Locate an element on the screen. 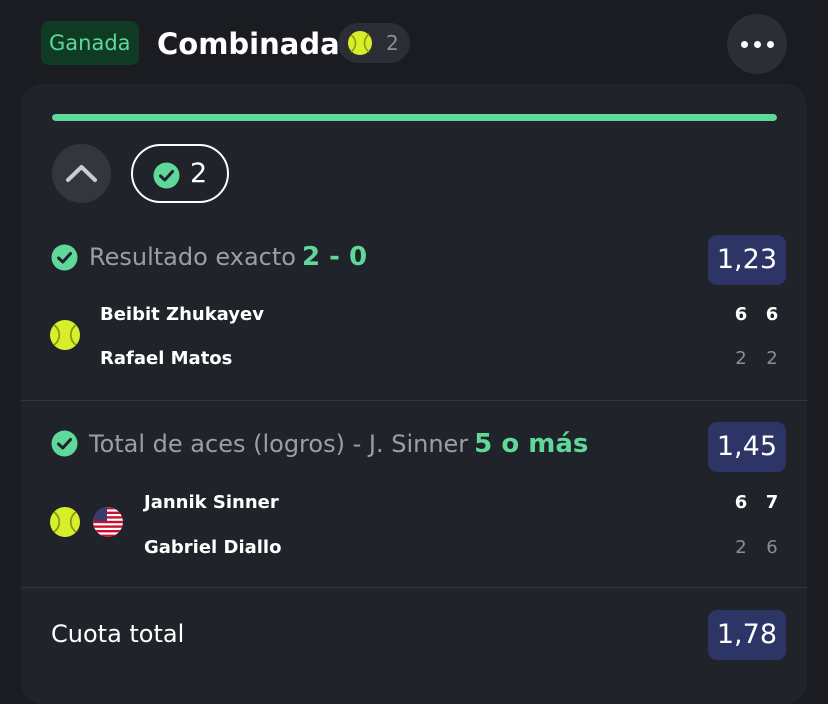 The height and width of the screenshot is (704, 828). collapse-button is located at coordinates (81, 173).